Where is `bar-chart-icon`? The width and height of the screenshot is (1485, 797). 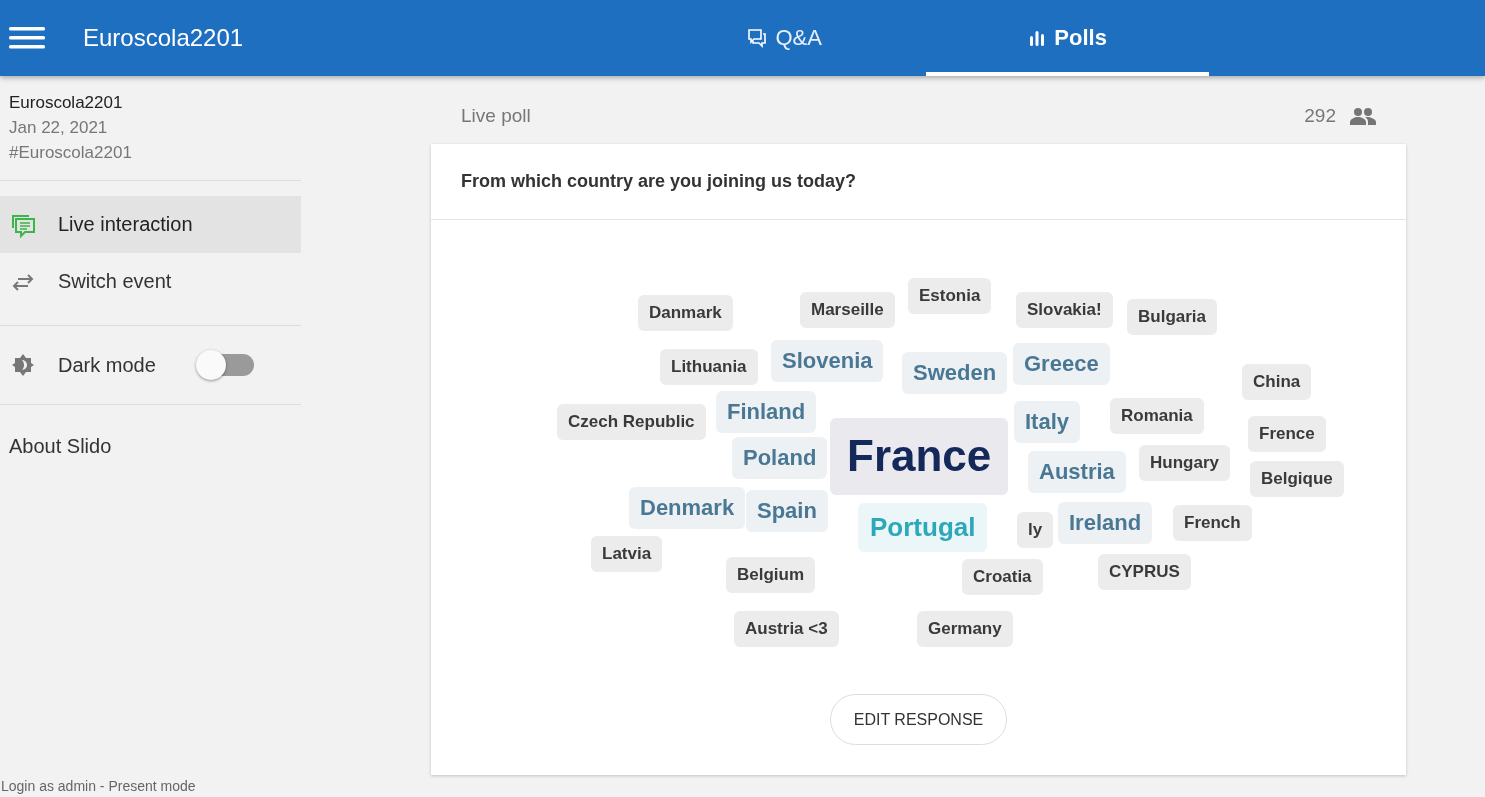 bar-chart-icon is located at coordinates (1037, 38).